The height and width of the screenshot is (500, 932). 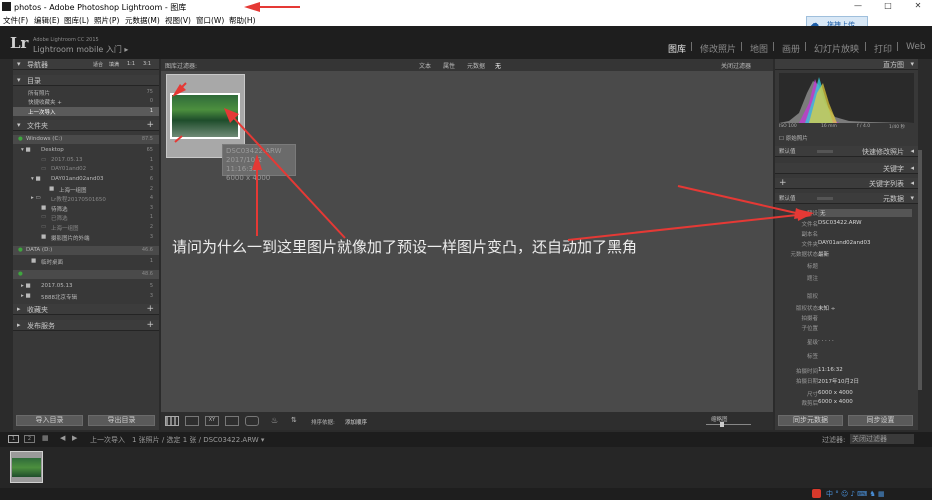 What do you see at coordinates (179, 89) in the screenshot?
I see `red-arrow-photo` at bounding box center [179, 89].